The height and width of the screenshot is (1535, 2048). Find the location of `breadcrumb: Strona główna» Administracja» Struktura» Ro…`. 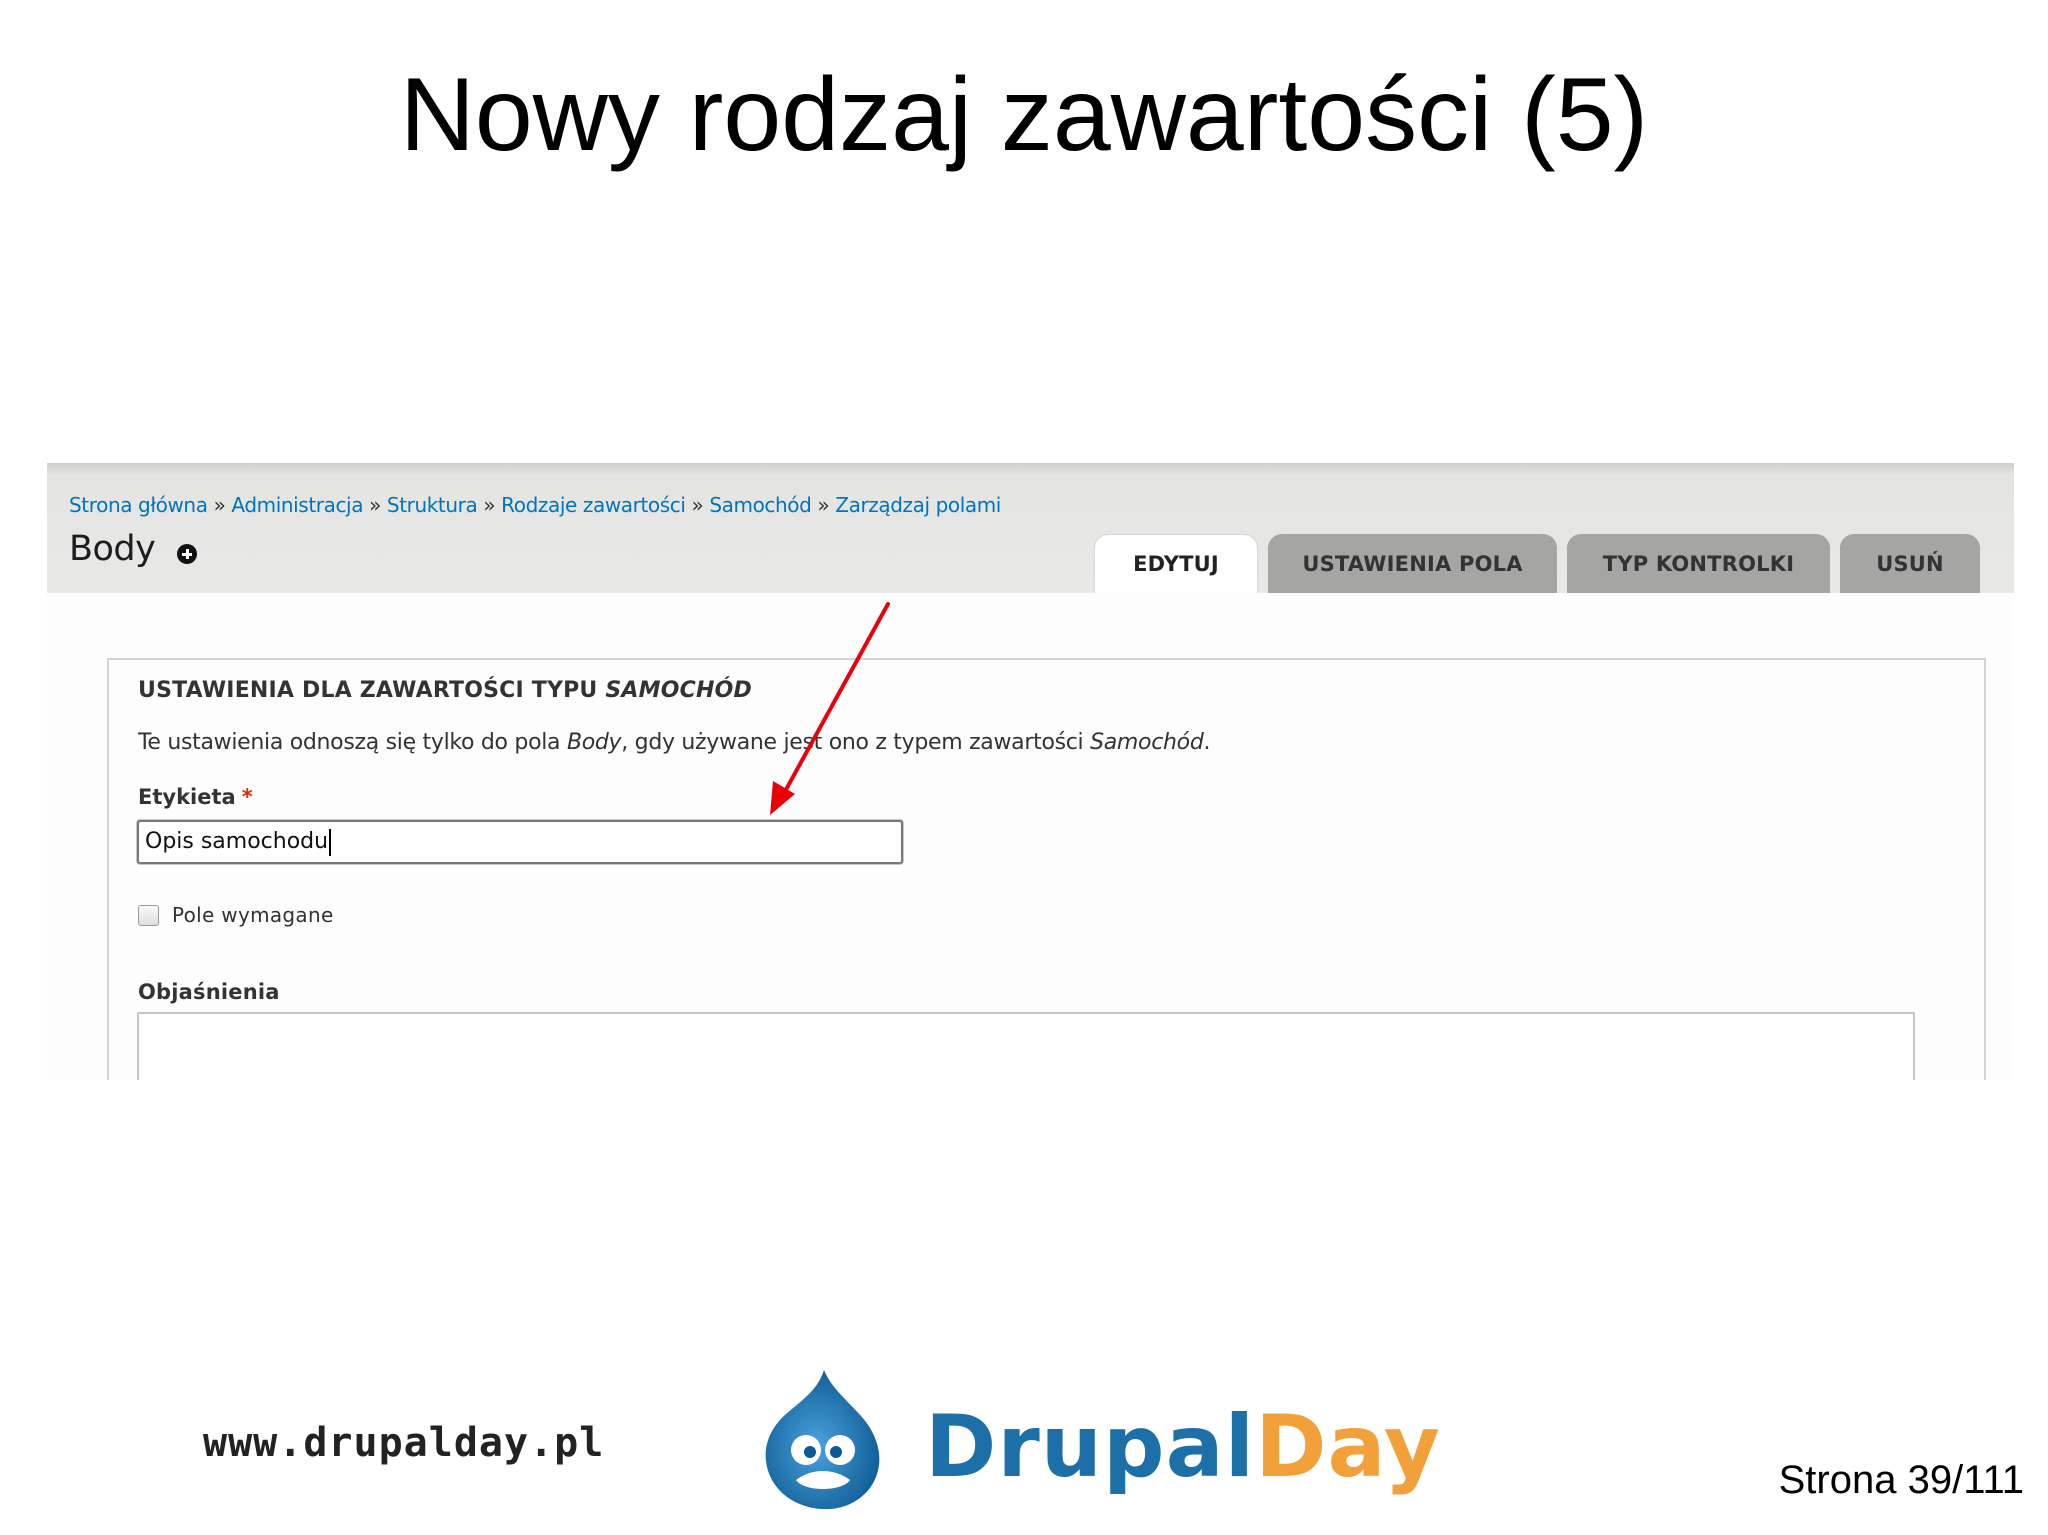

breadcrumb: Strona główna» Administracja» Struktura» Ro… is located at coordinates (535, 505).